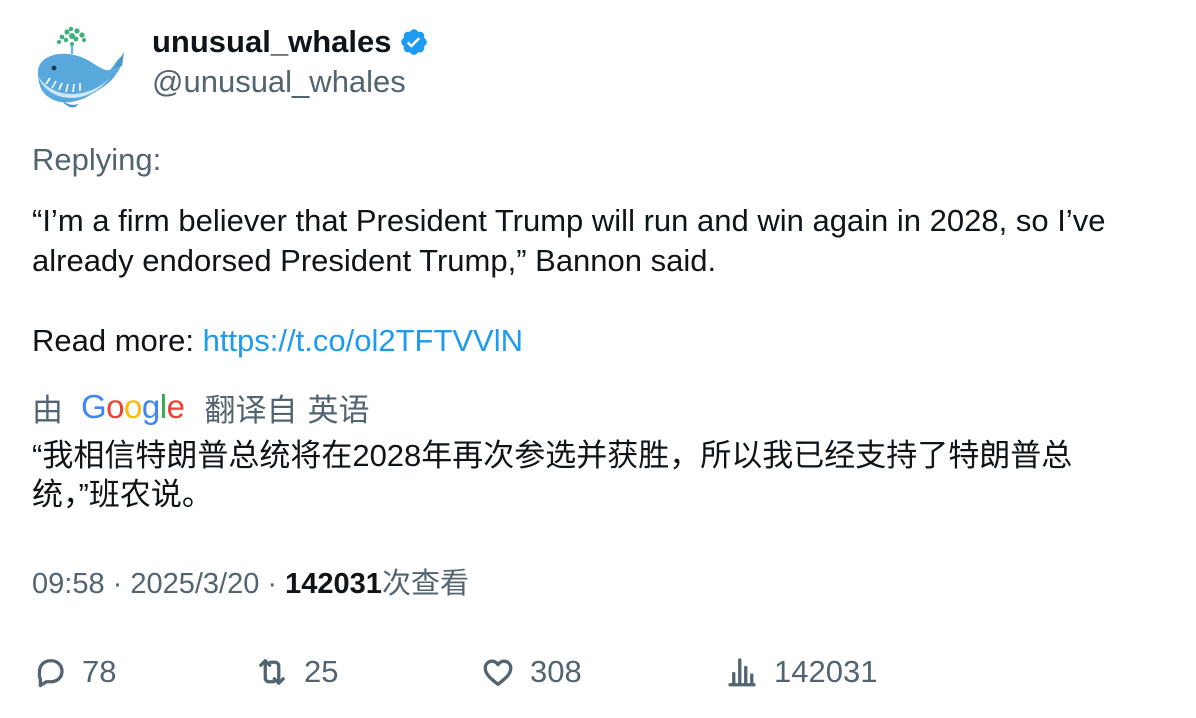 The image size is (1196, 718). Describe the element at coordinates (363, 340) in the screenshot. I see `tweet-link: https://t.co/ol2TFTVVlN` at that location.